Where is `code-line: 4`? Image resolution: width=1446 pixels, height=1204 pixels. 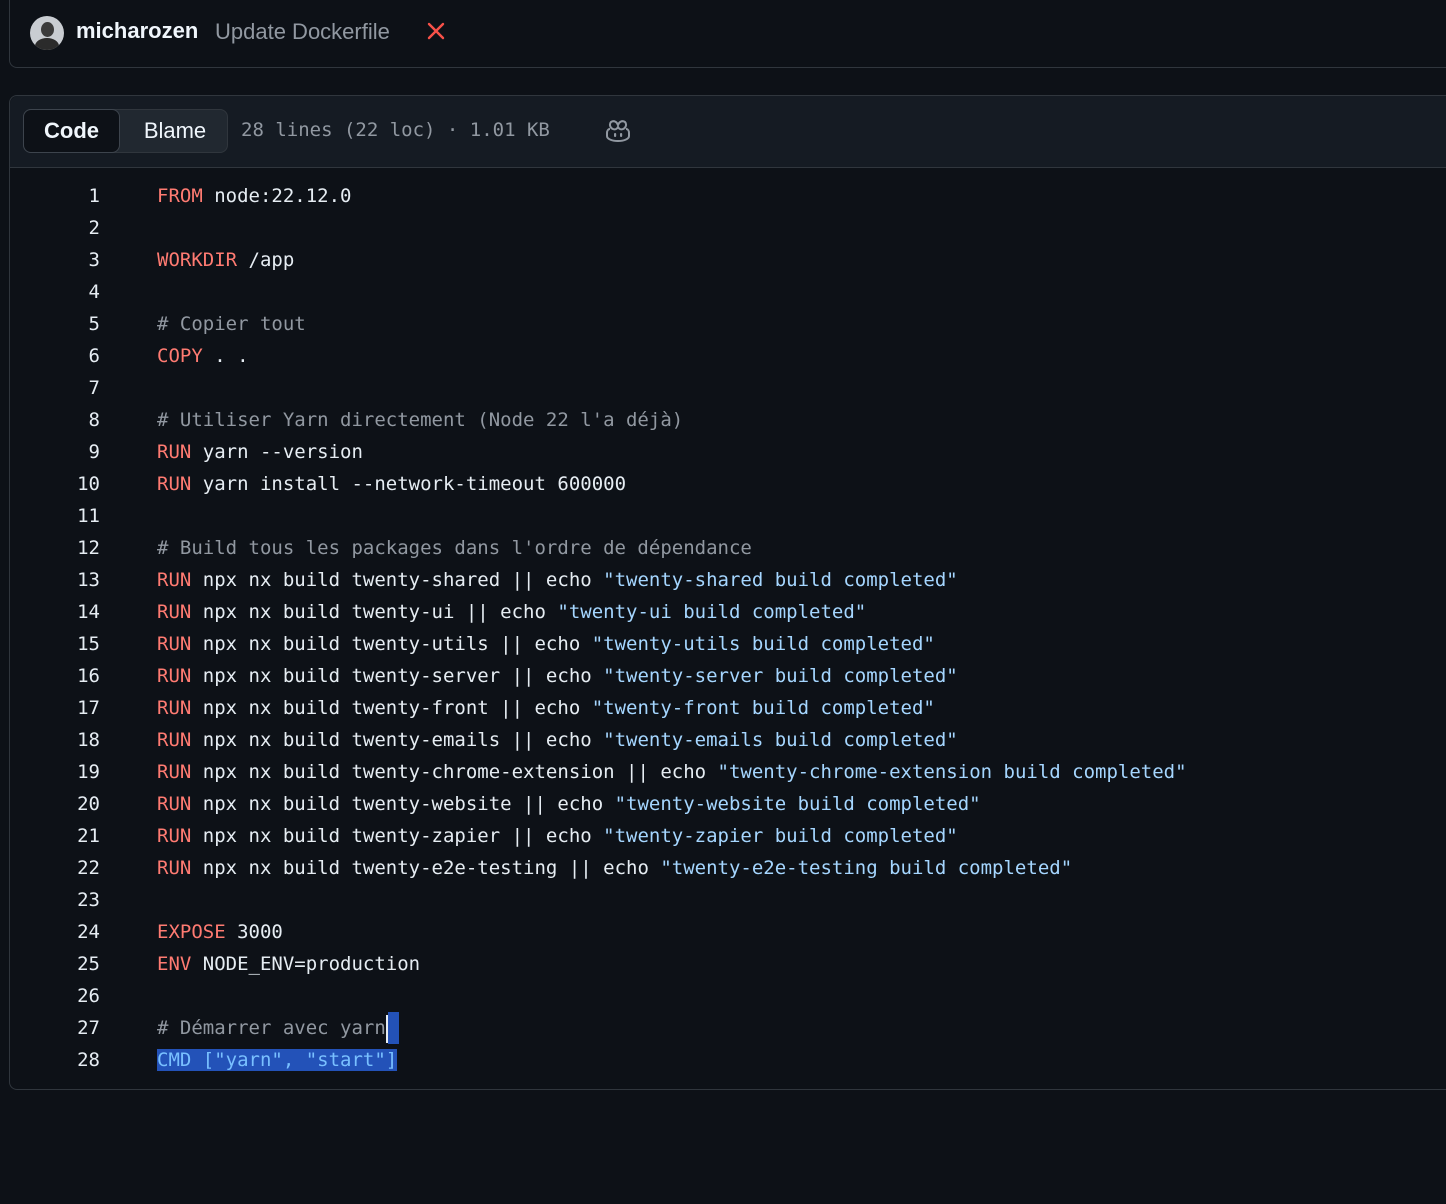 code-line: 4 is located at coordinates (728, 292).